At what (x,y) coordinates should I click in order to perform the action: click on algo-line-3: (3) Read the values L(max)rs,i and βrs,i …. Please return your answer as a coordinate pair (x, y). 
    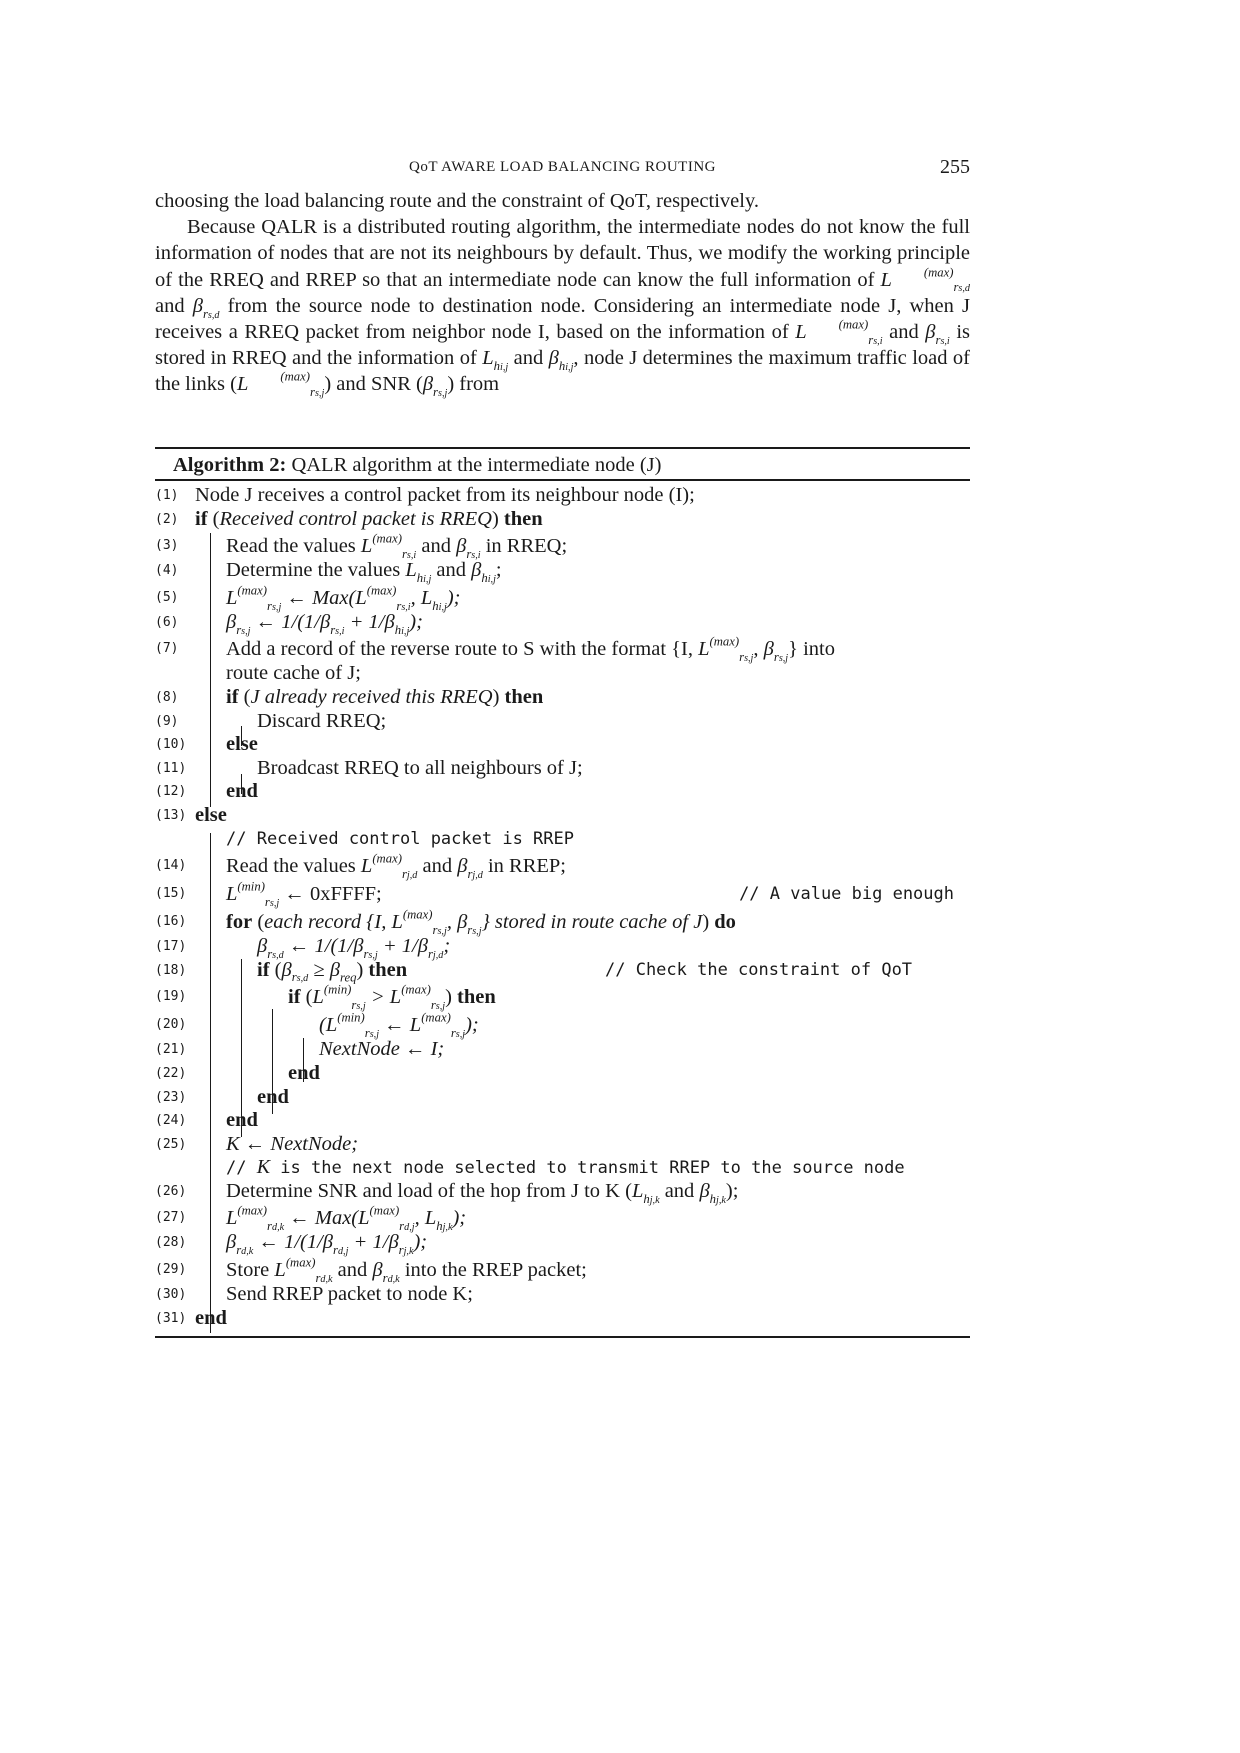
    Looking at the image, I should click on (361, 546).